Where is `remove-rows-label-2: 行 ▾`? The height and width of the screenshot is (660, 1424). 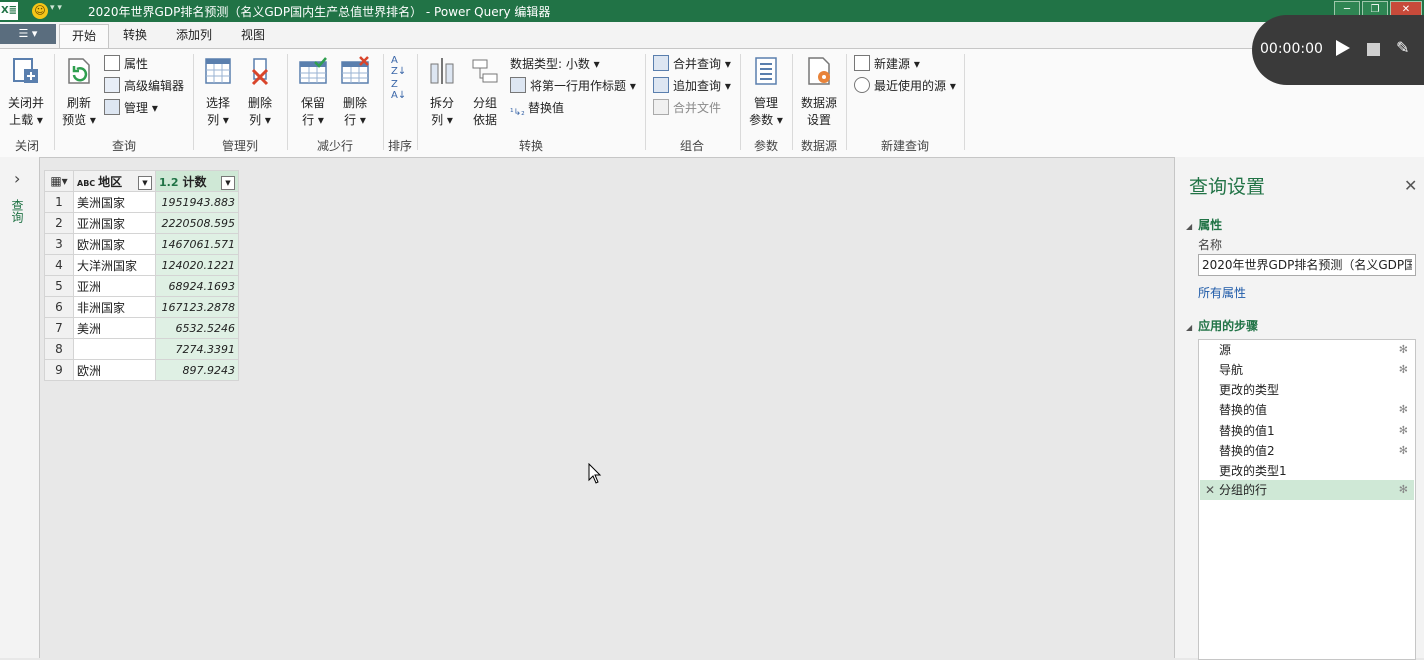
remove-rows-label-2: 行 ▾ is located at coordinates (355, 120).